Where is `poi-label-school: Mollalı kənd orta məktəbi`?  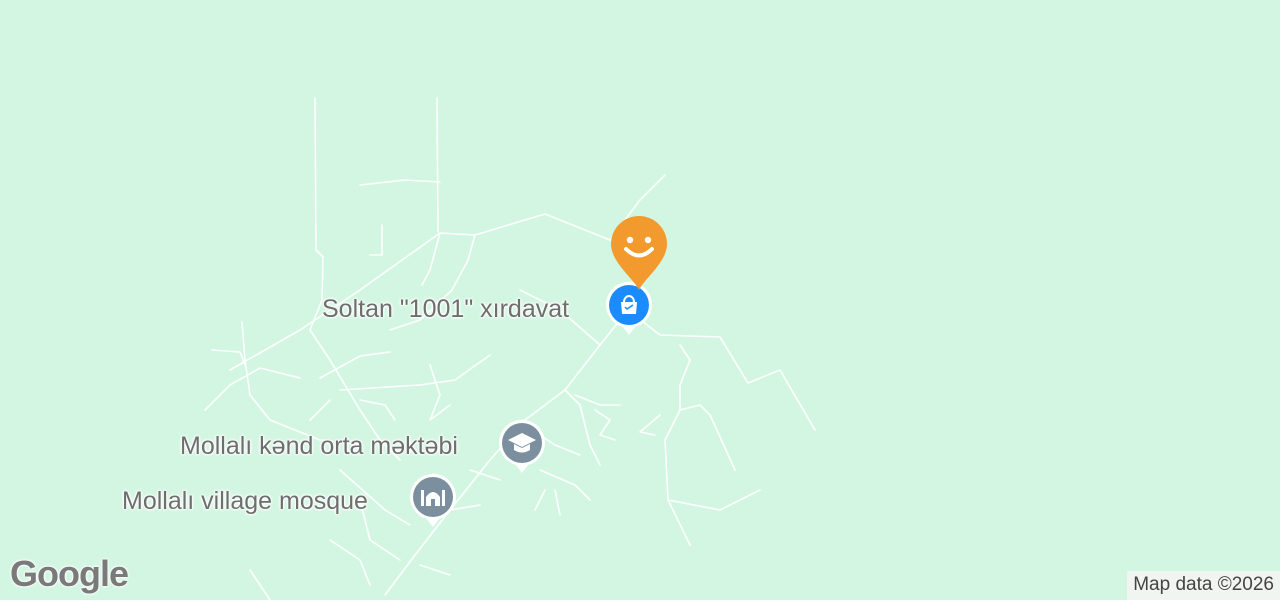 poi-label-school: Mollalı kənd orta məktəbi is located at coordinates (319, 446).